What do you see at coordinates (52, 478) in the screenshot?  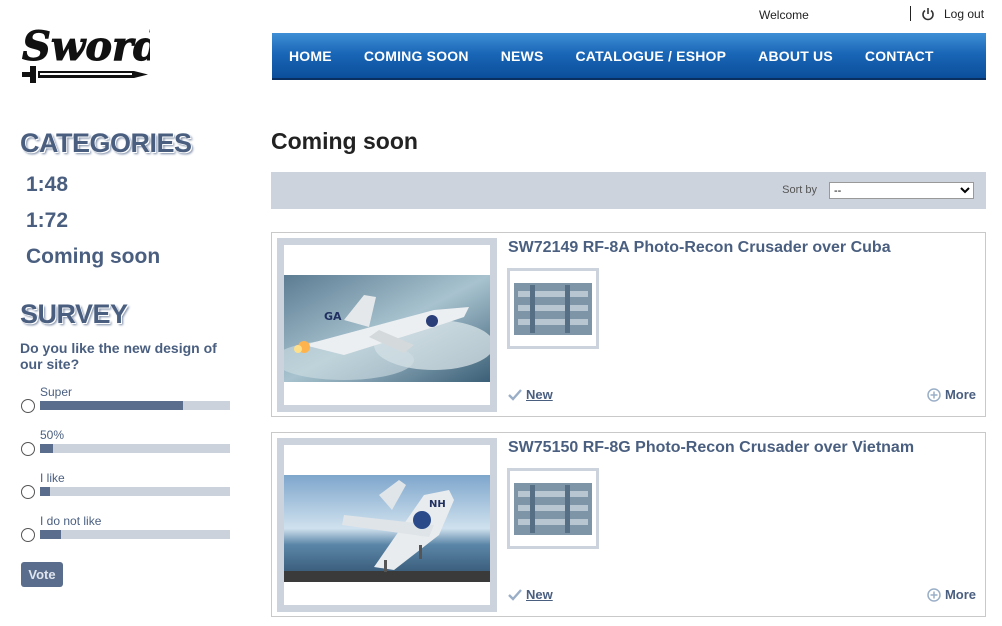 I see `survey-option-label: I like` at bounding box center [52, 478].